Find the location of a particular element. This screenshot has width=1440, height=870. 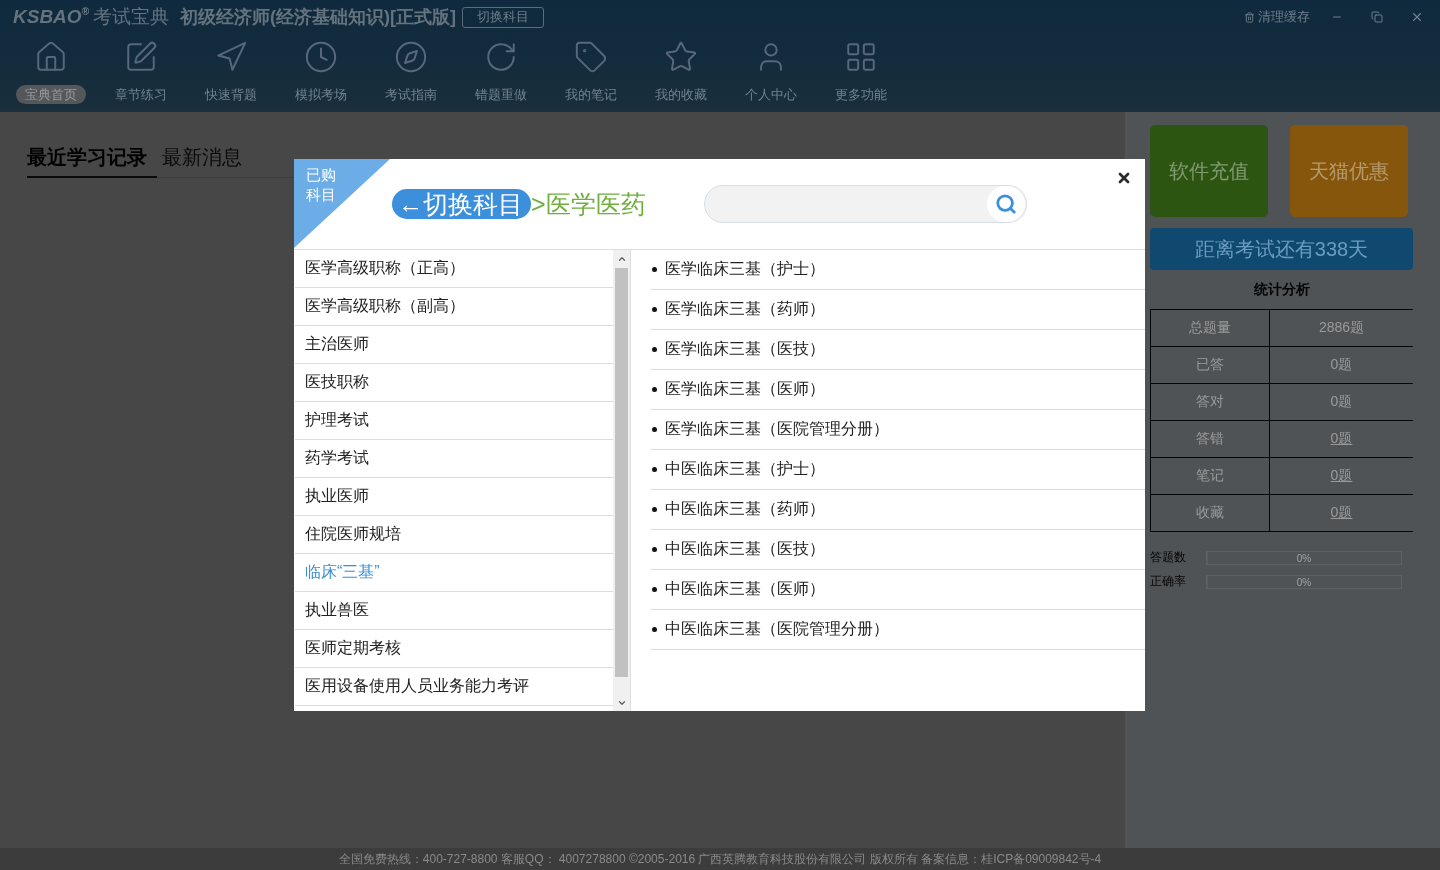

purchased-badge: 已购科目 is located at coordinates (342, 203).